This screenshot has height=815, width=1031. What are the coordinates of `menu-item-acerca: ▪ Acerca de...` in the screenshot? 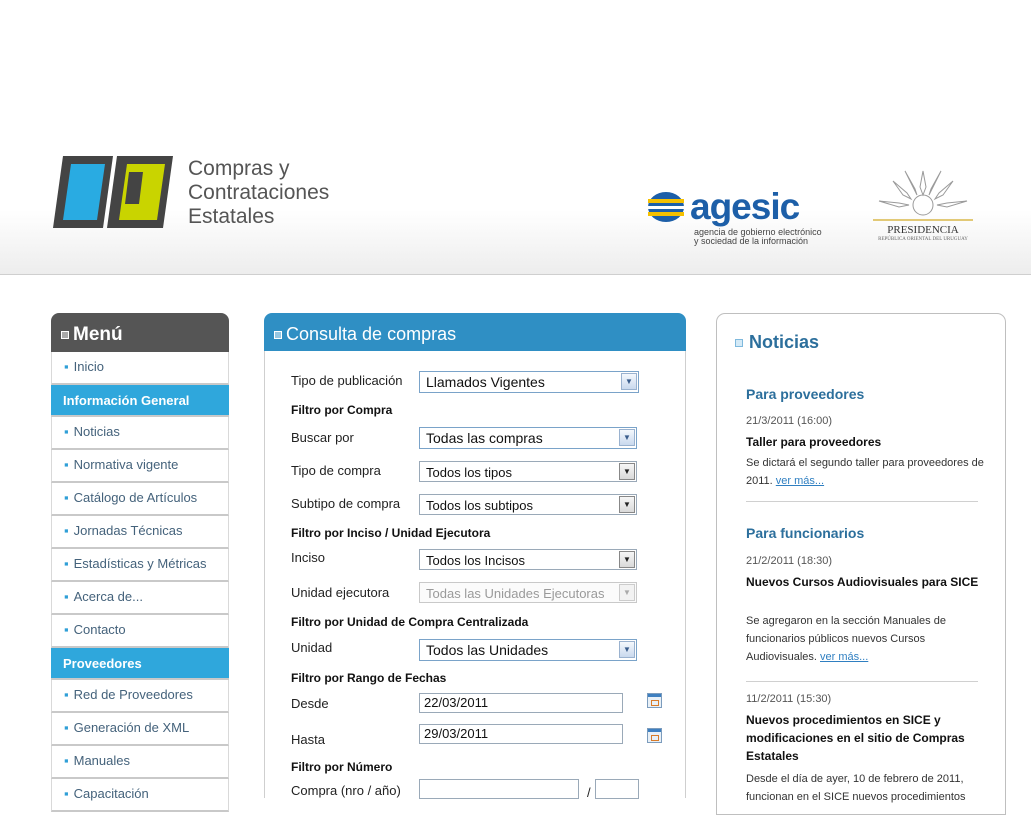 It's located at (140, 598).